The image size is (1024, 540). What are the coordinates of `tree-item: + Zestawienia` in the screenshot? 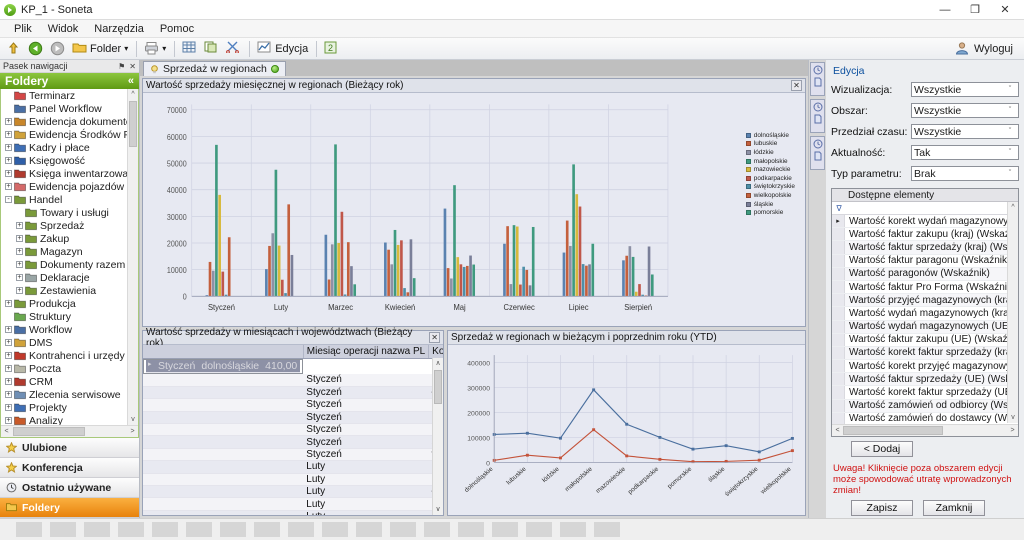 It's located at (64, 290).